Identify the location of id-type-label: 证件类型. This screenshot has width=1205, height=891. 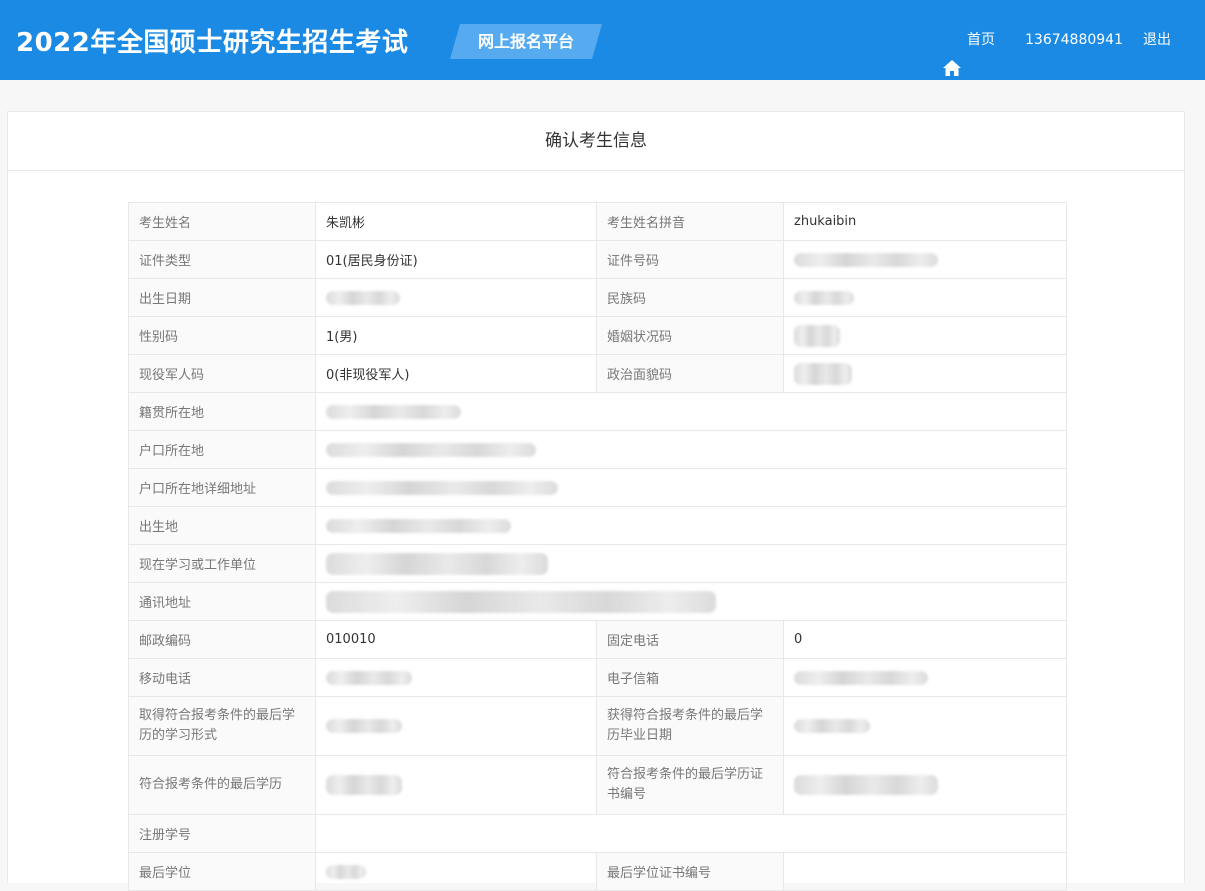
(222, 259).